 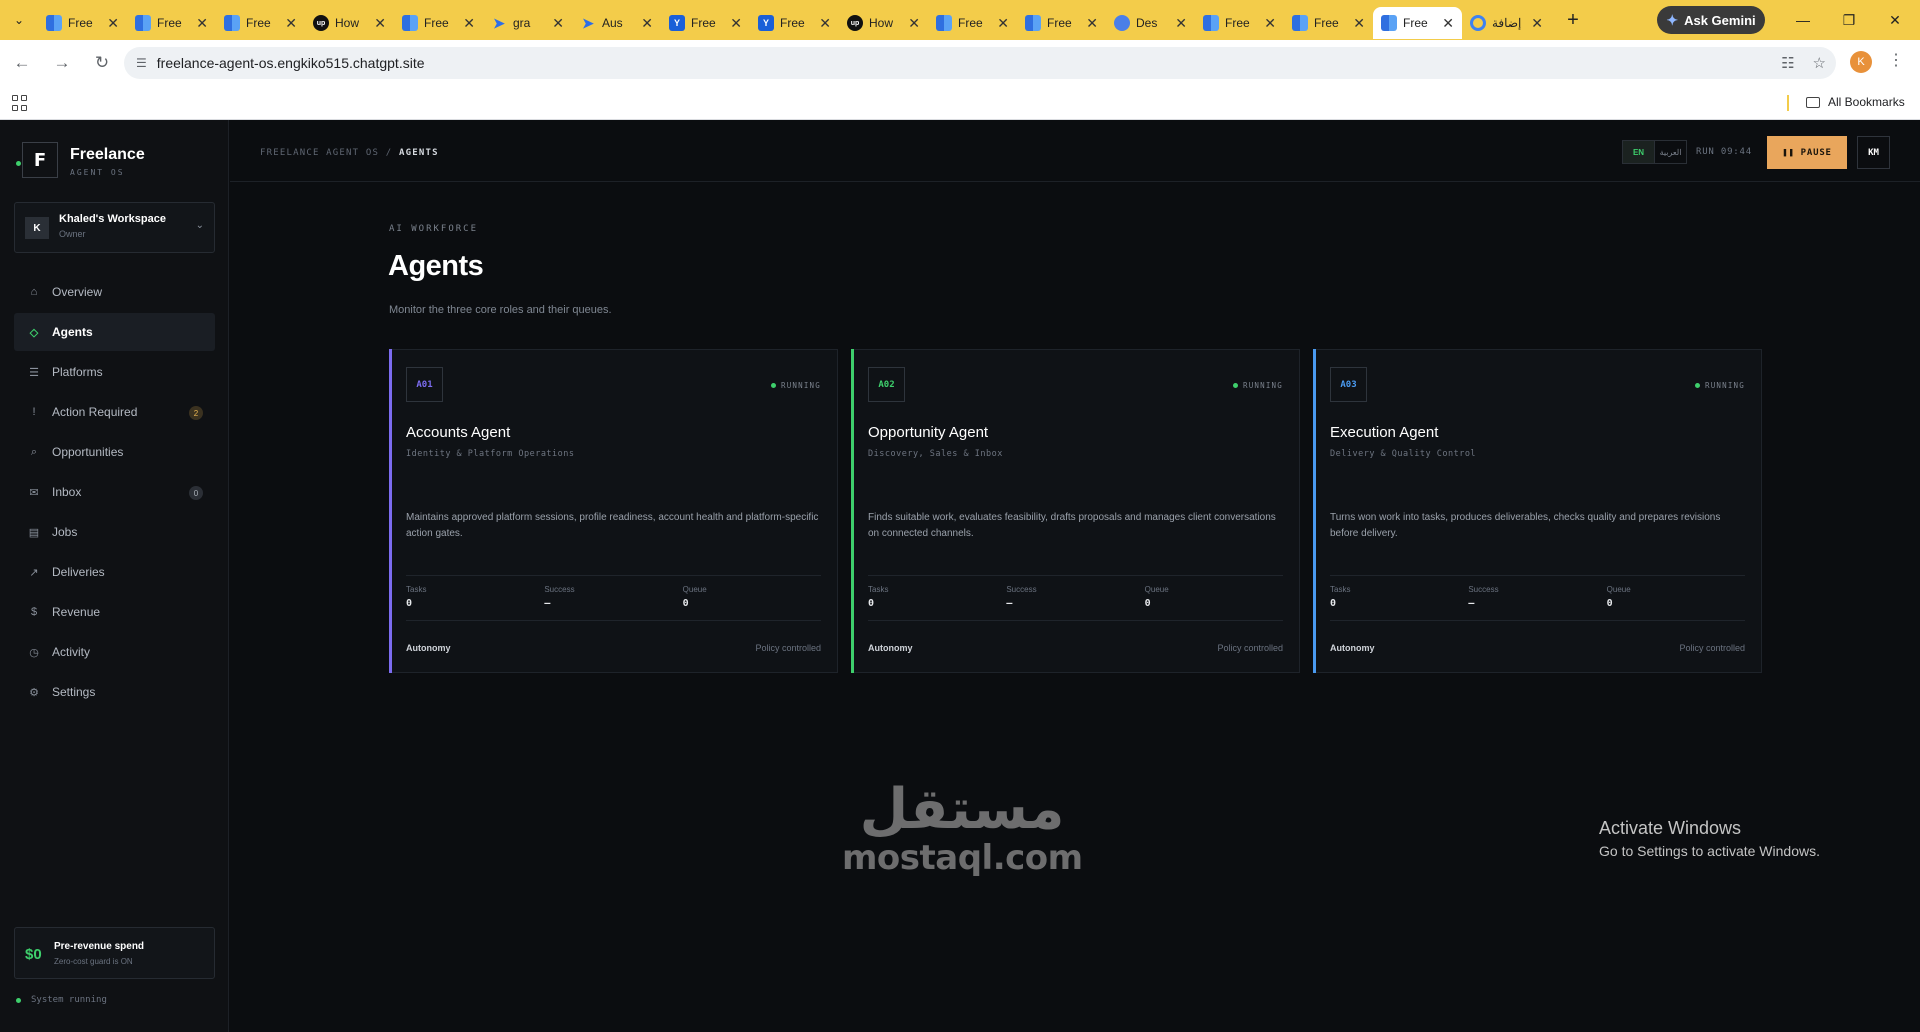 I want to click on all-bookmarks-button: All Bookmarks, so click(x=1855, y=102).